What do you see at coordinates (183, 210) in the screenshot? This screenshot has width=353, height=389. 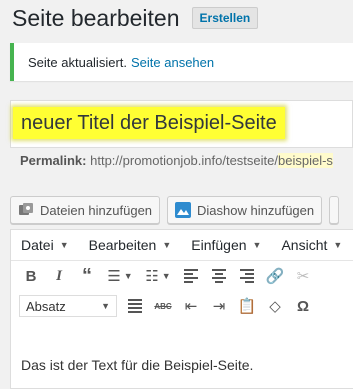 I see `slideshow-icon` at bounding box center [183, 210].